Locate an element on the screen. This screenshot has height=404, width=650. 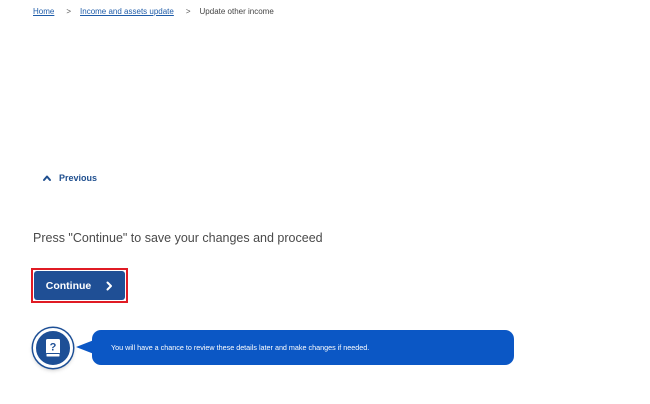
previous-link: Previous is located at coordinates (69, 178).